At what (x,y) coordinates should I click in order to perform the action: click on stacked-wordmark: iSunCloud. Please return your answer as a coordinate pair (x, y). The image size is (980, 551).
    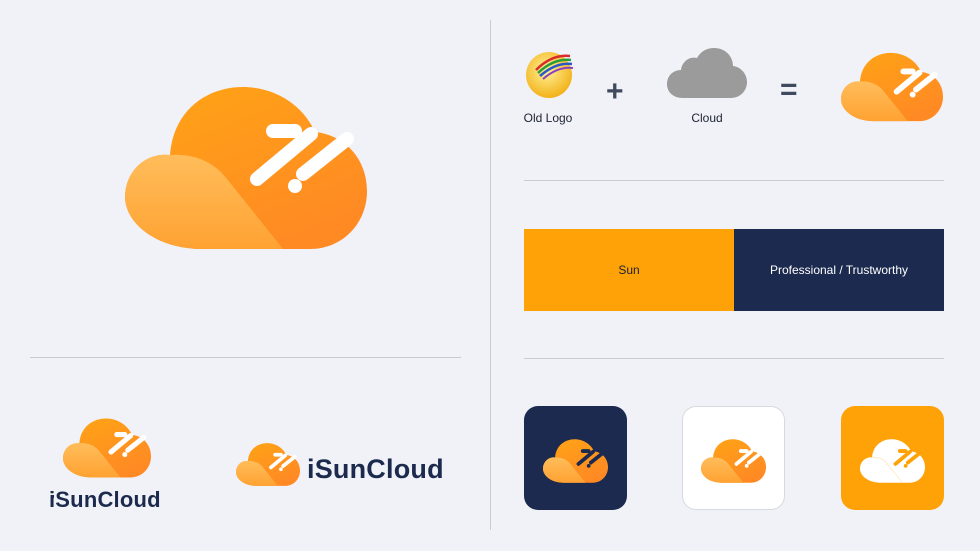
    Looking at the image, I should click on (105, 500).